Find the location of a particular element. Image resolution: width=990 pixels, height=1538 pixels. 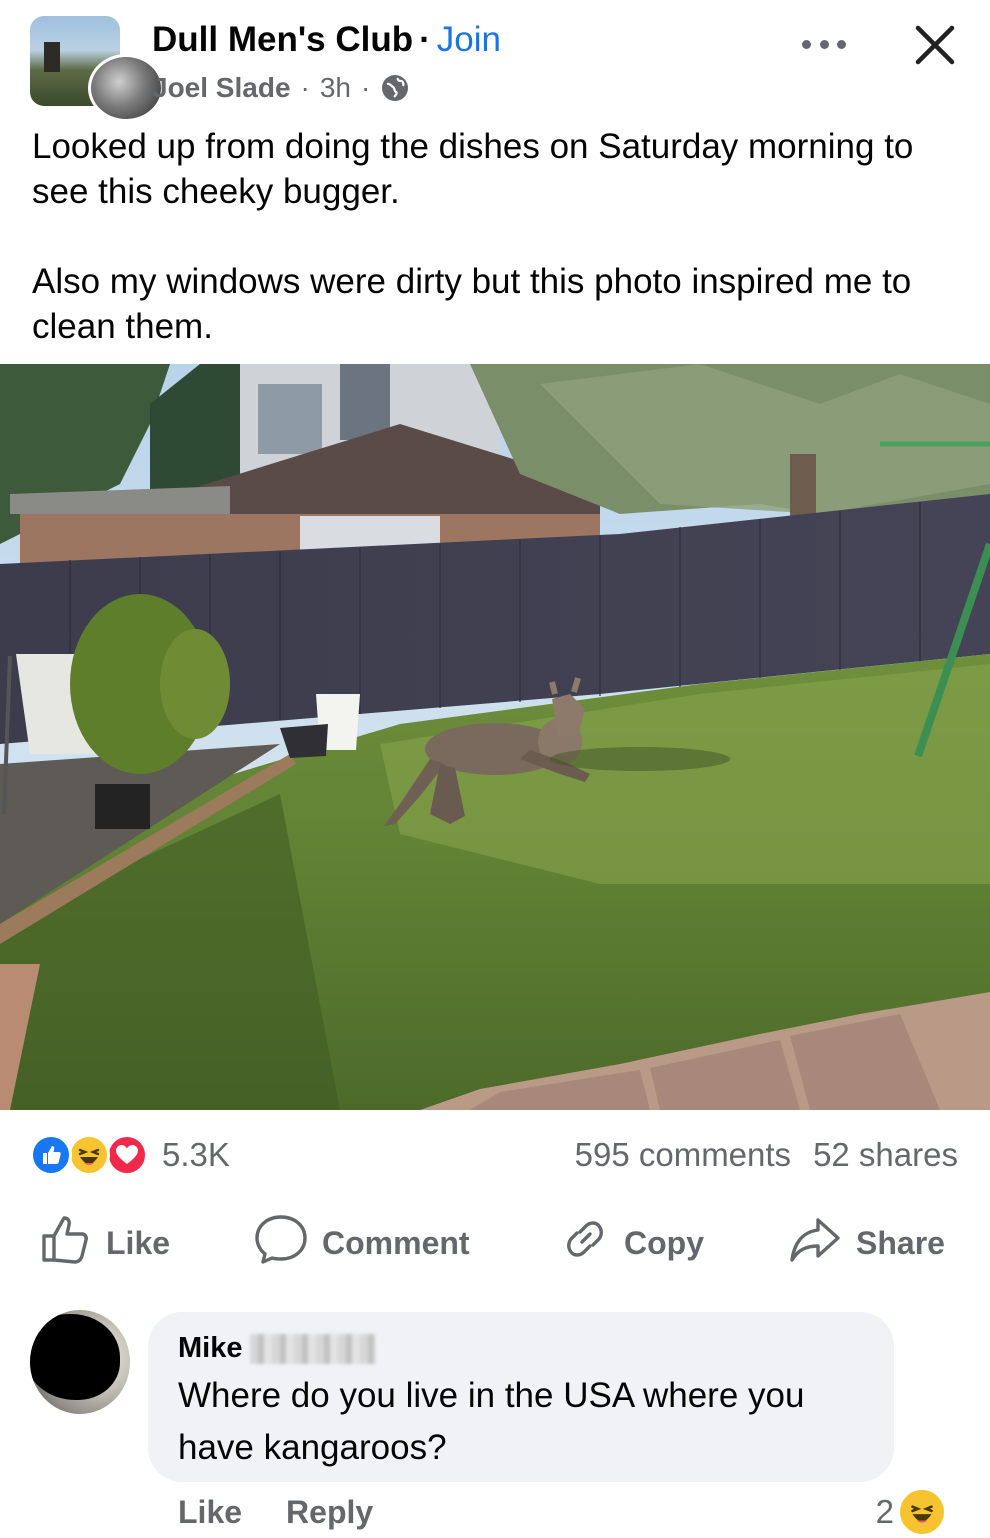

reaction-icons is located at coordinates (92, 1155).